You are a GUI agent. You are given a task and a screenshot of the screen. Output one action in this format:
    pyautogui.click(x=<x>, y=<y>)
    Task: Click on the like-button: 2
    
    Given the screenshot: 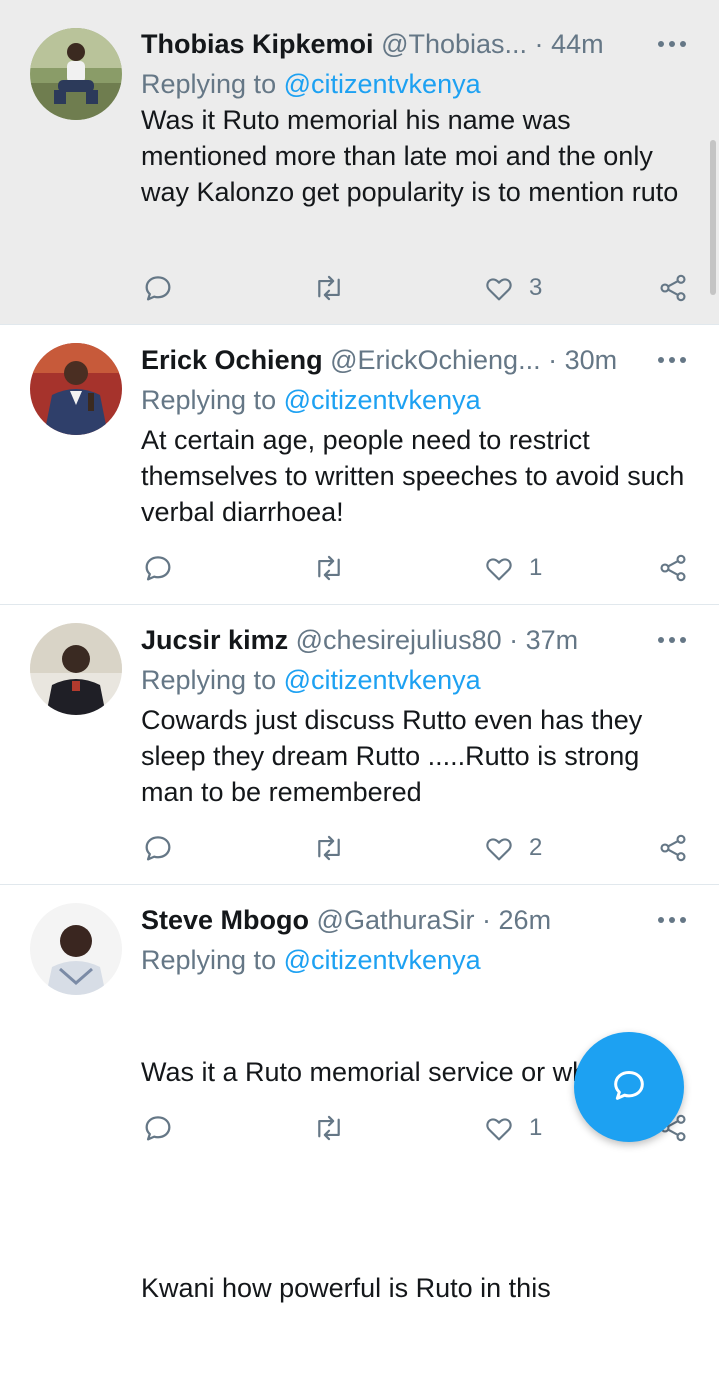 What is the action you would take?
    pyautogui.click(x=512, y=848)
    